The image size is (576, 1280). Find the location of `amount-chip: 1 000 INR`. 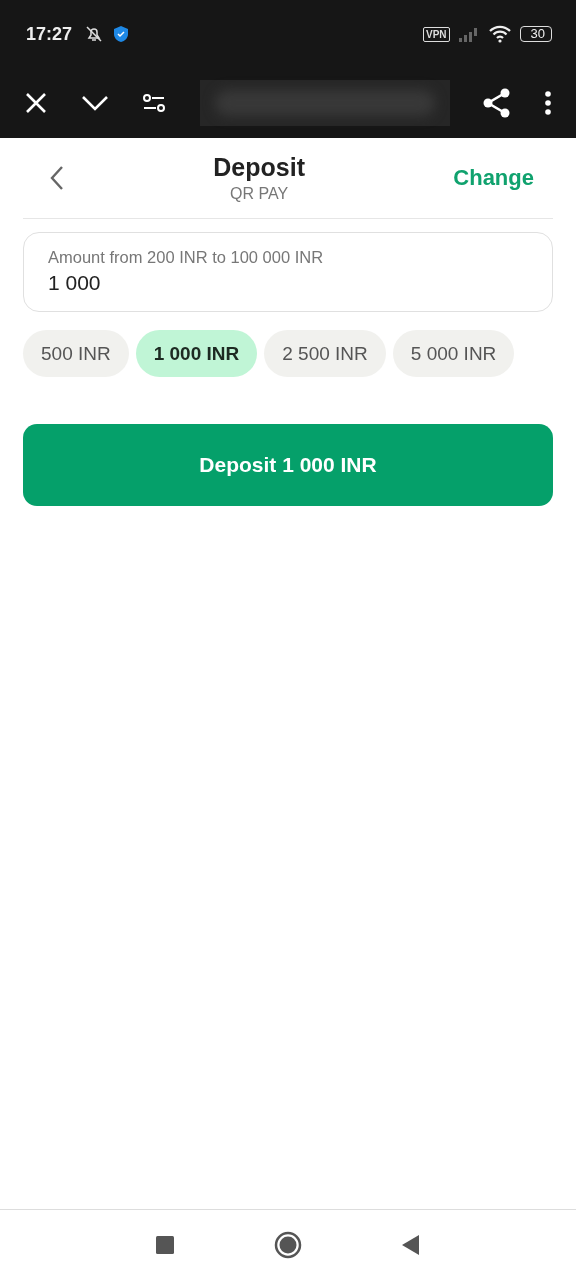

amount-chip: 1 000 INR is located at coordinates (196, 353).